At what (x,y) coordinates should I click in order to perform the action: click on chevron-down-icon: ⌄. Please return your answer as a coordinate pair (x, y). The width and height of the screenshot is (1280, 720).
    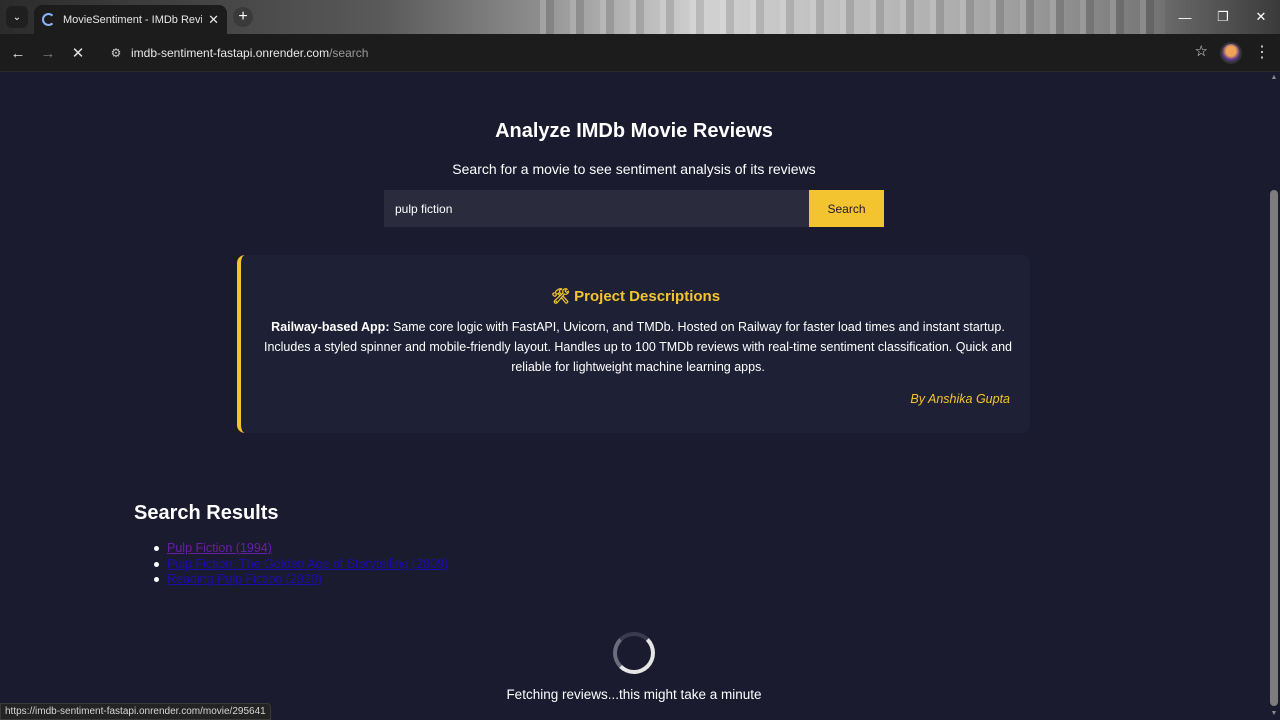
    Looking at the image, I should click on (17, 17).